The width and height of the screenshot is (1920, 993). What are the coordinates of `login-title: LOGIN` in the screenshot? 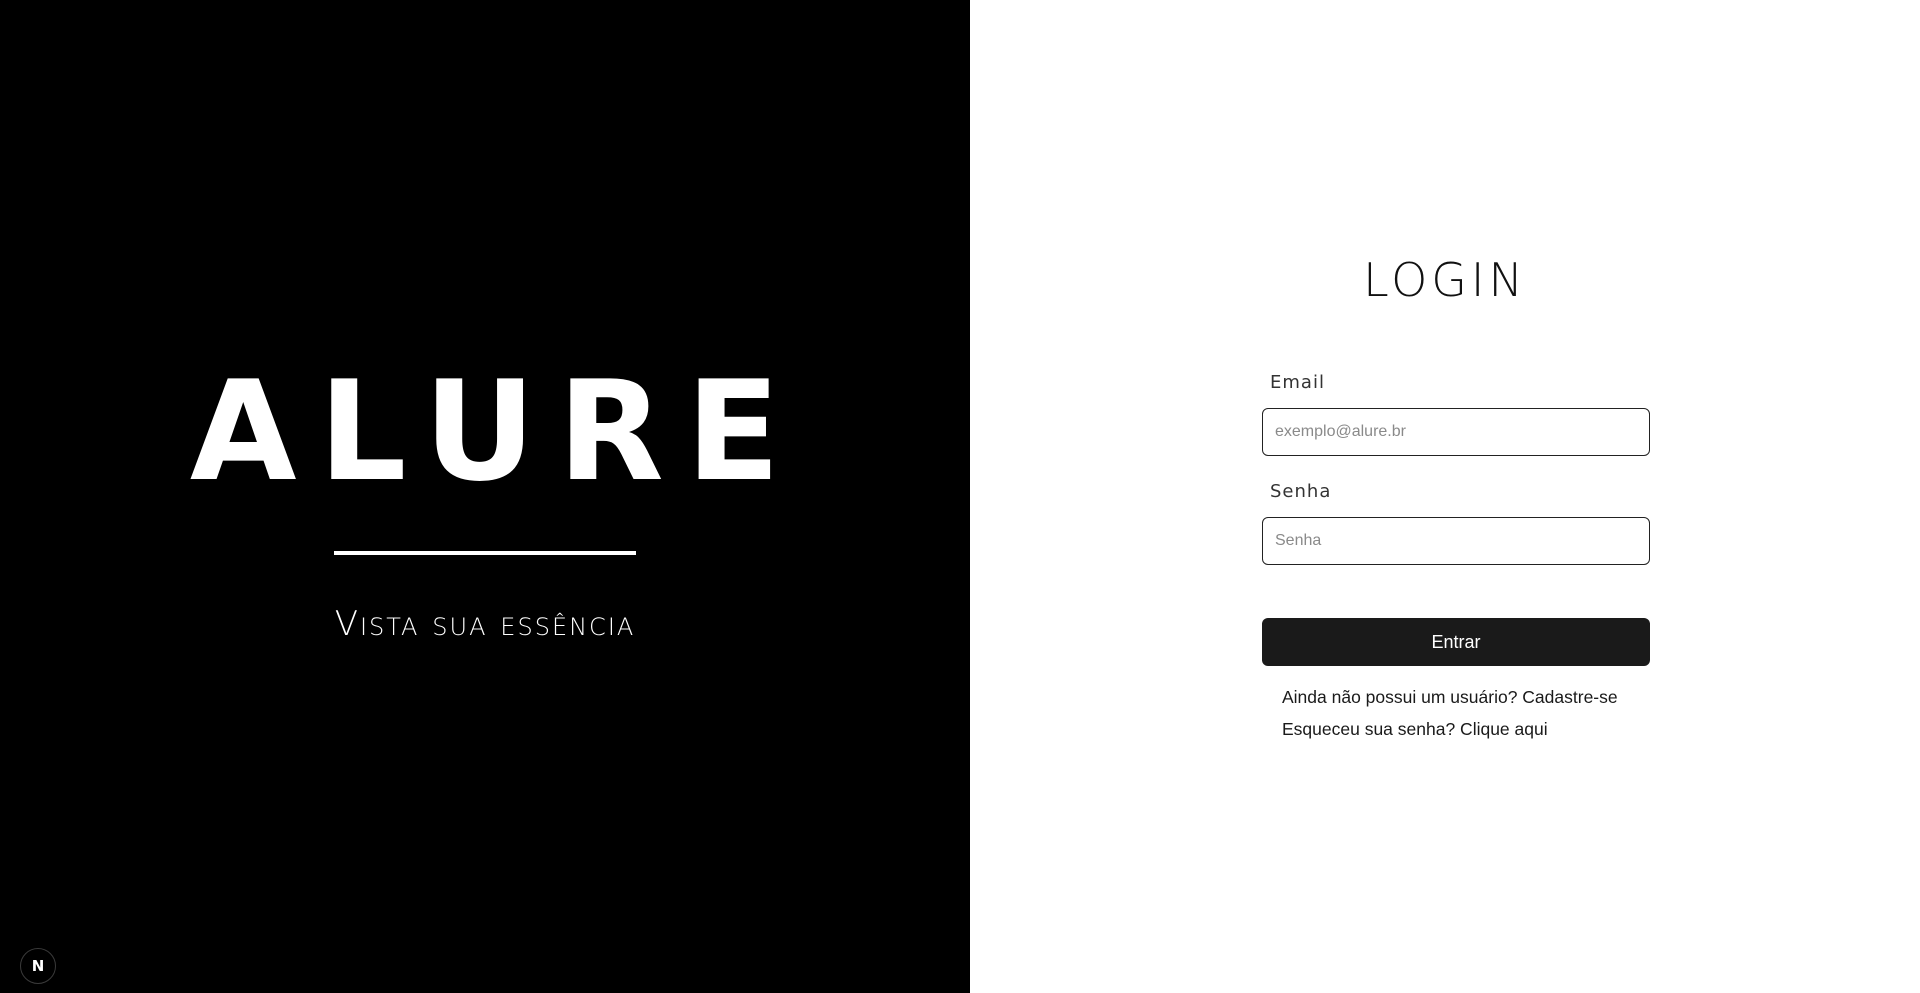 It's located at (1445, 280).